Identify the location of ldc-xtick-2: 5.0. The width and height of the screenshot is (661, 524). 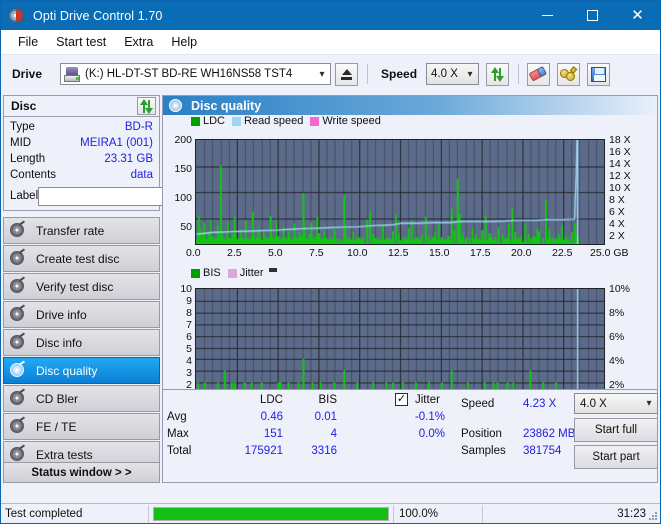
(275, 253).